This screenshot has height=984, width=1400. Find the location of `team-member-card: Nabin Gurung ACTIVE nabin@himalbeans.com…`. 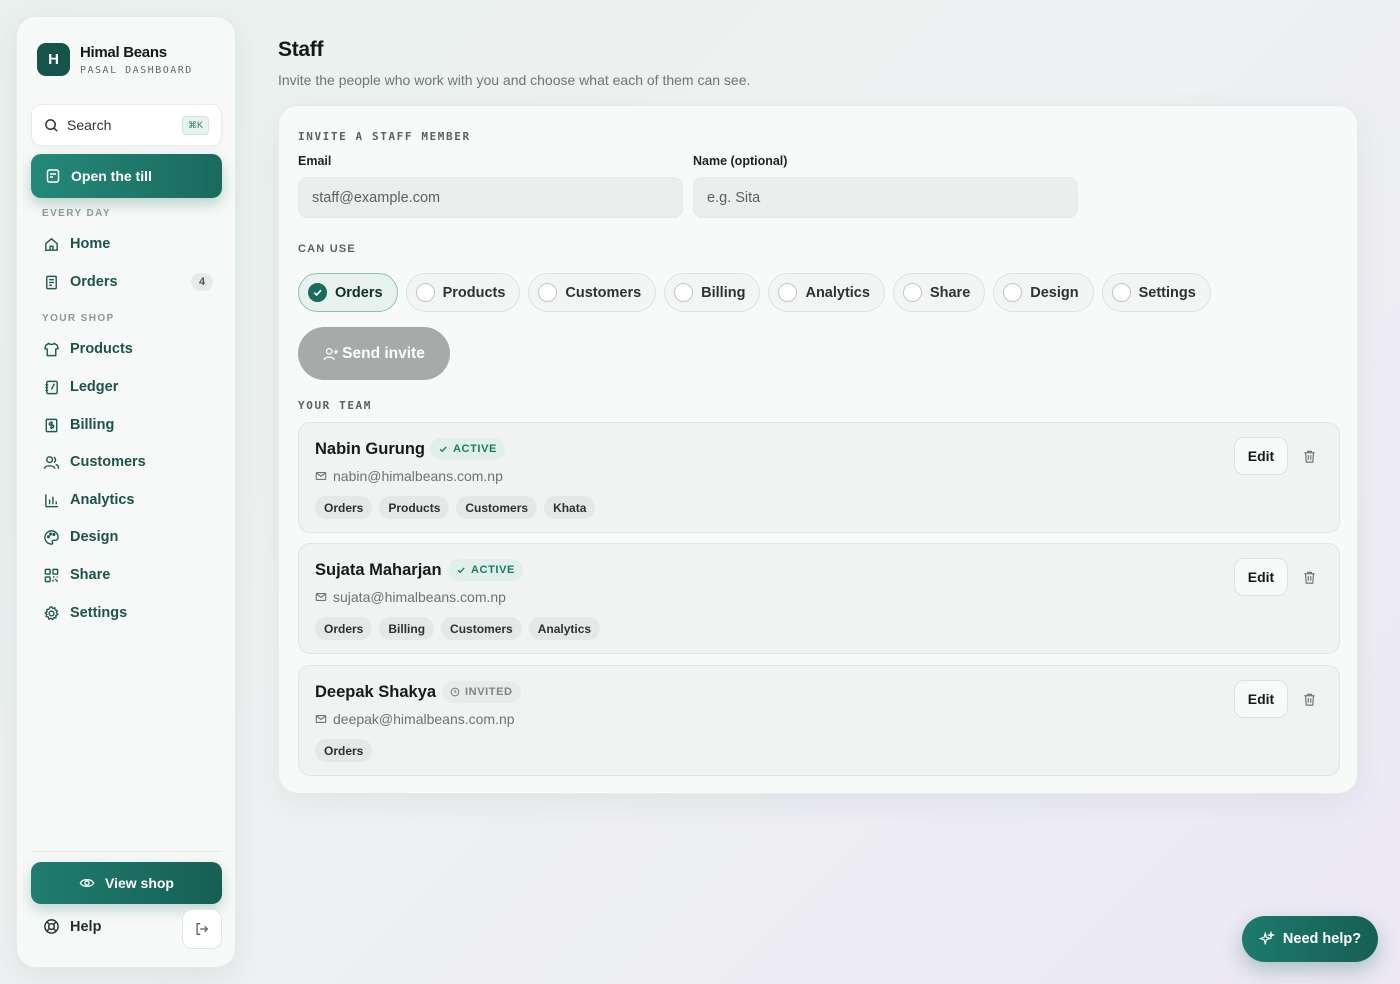

team-member-card: Nabin Gurung ACTIVE nabin@himalbeans.com… is located at coordinates (819, 477).